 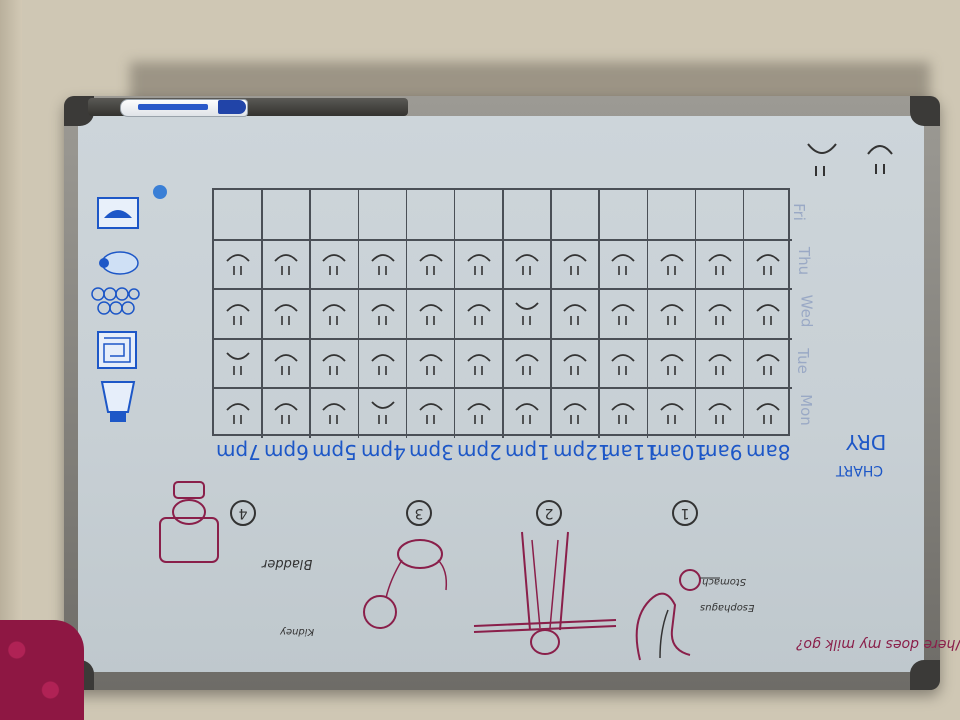 I want to click on stomach-label: Stomach, so click(x=724, y=581).